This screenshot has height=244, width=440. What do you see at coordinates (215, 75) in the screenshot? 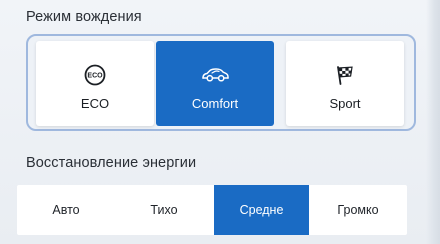
I see `car-comfort-icon` at bounding box center [215, 75].